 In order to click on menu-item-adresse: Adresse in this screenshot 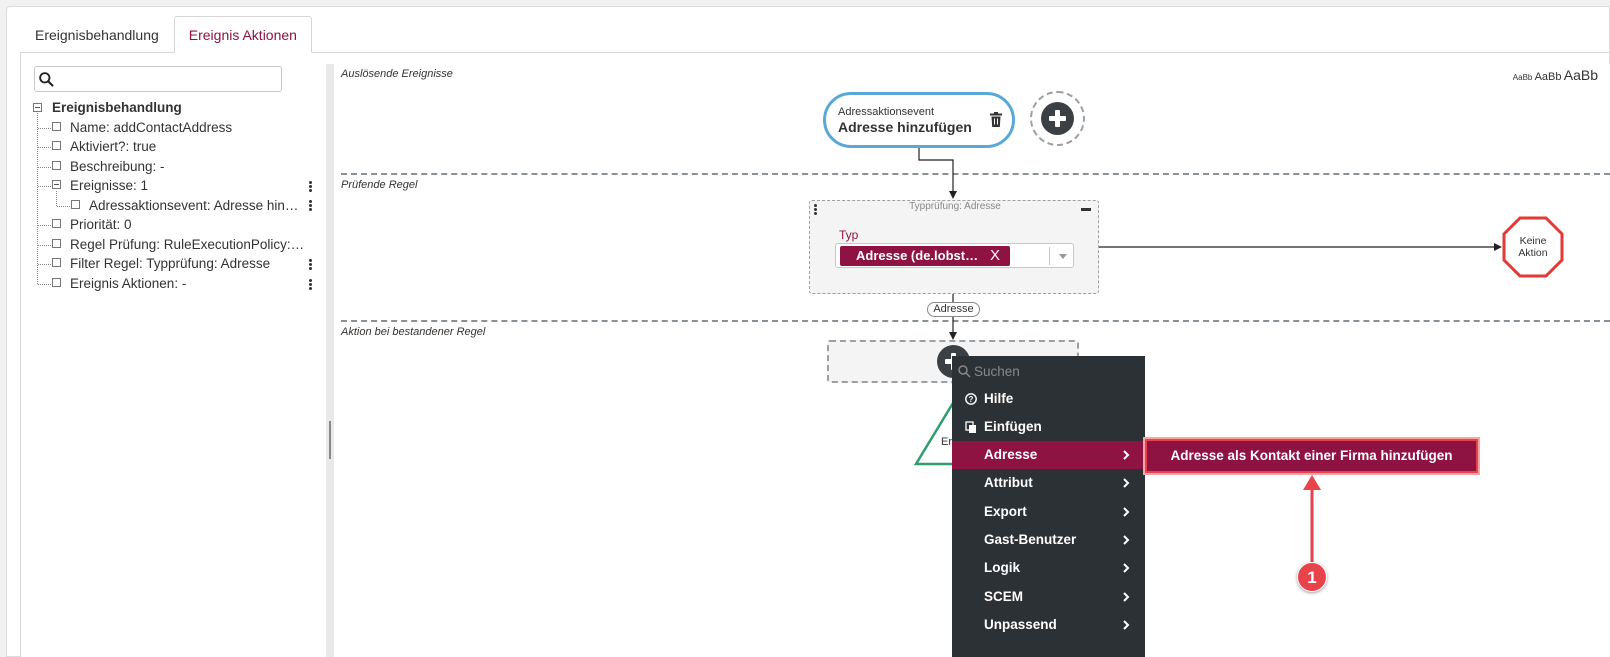, I will do `click(1048, 455)`.